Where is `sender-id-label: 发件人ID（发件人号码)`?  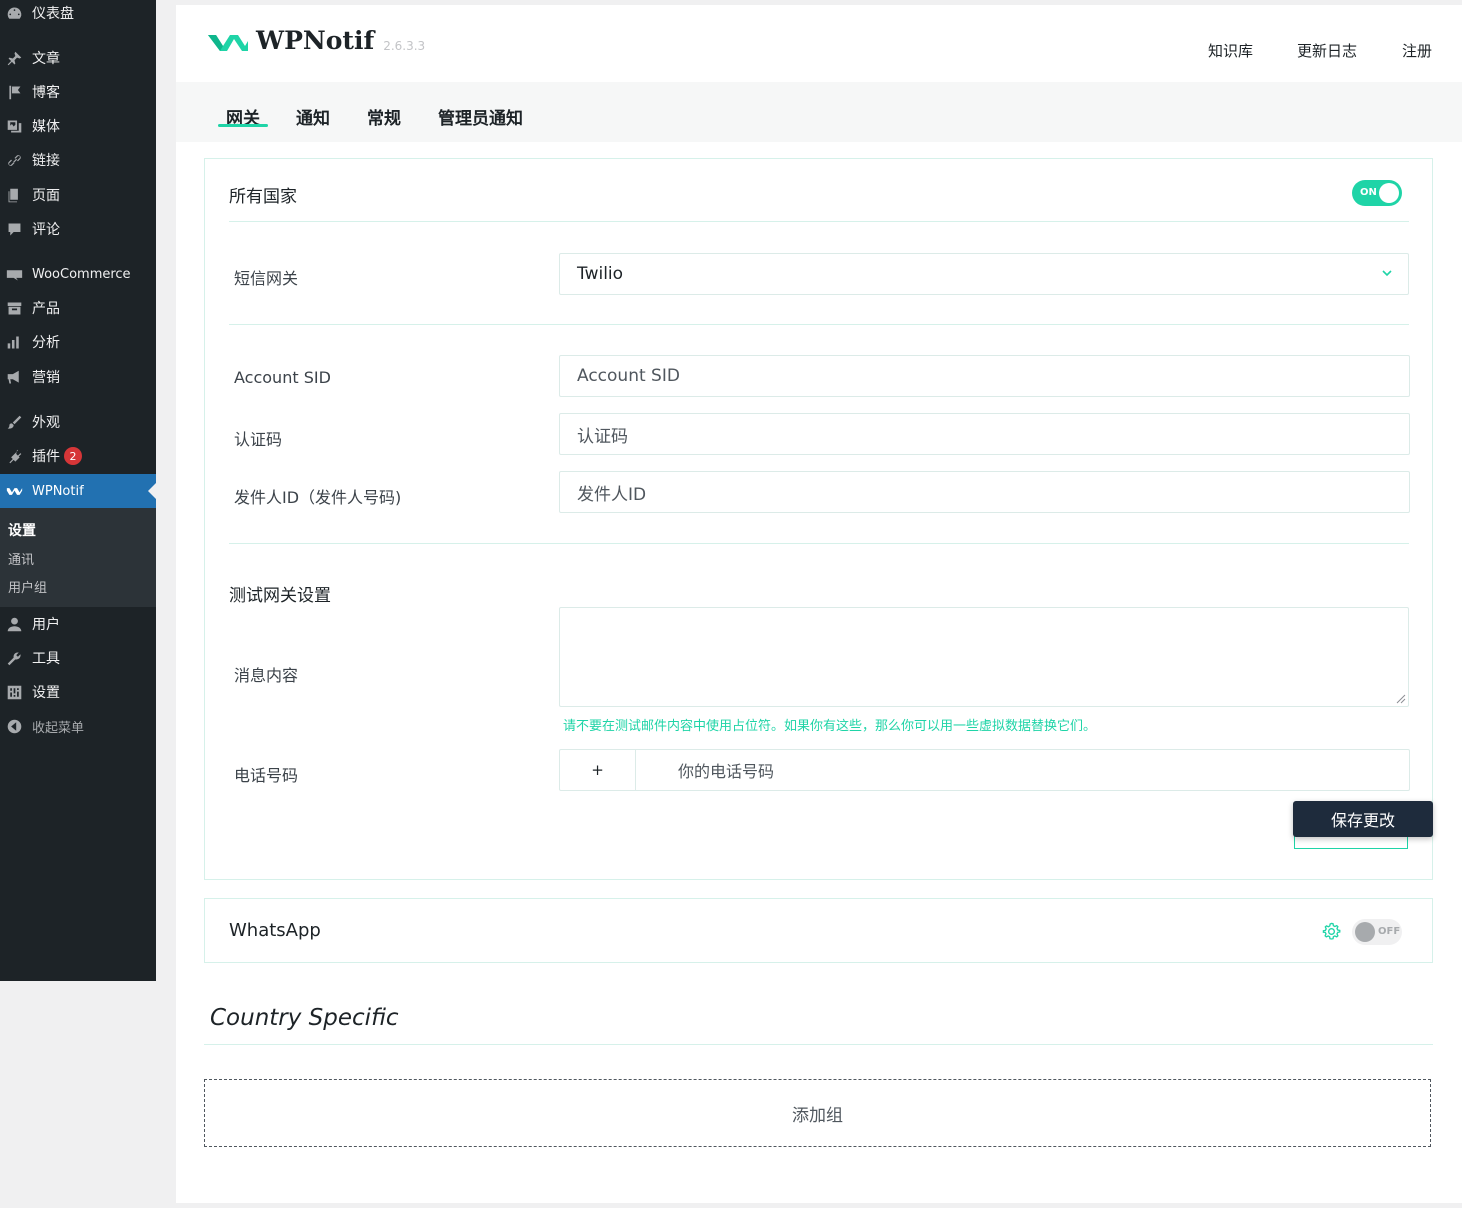 sender-id-label: 发件人ID（发件人号码) is located at coordinates (318, 497).